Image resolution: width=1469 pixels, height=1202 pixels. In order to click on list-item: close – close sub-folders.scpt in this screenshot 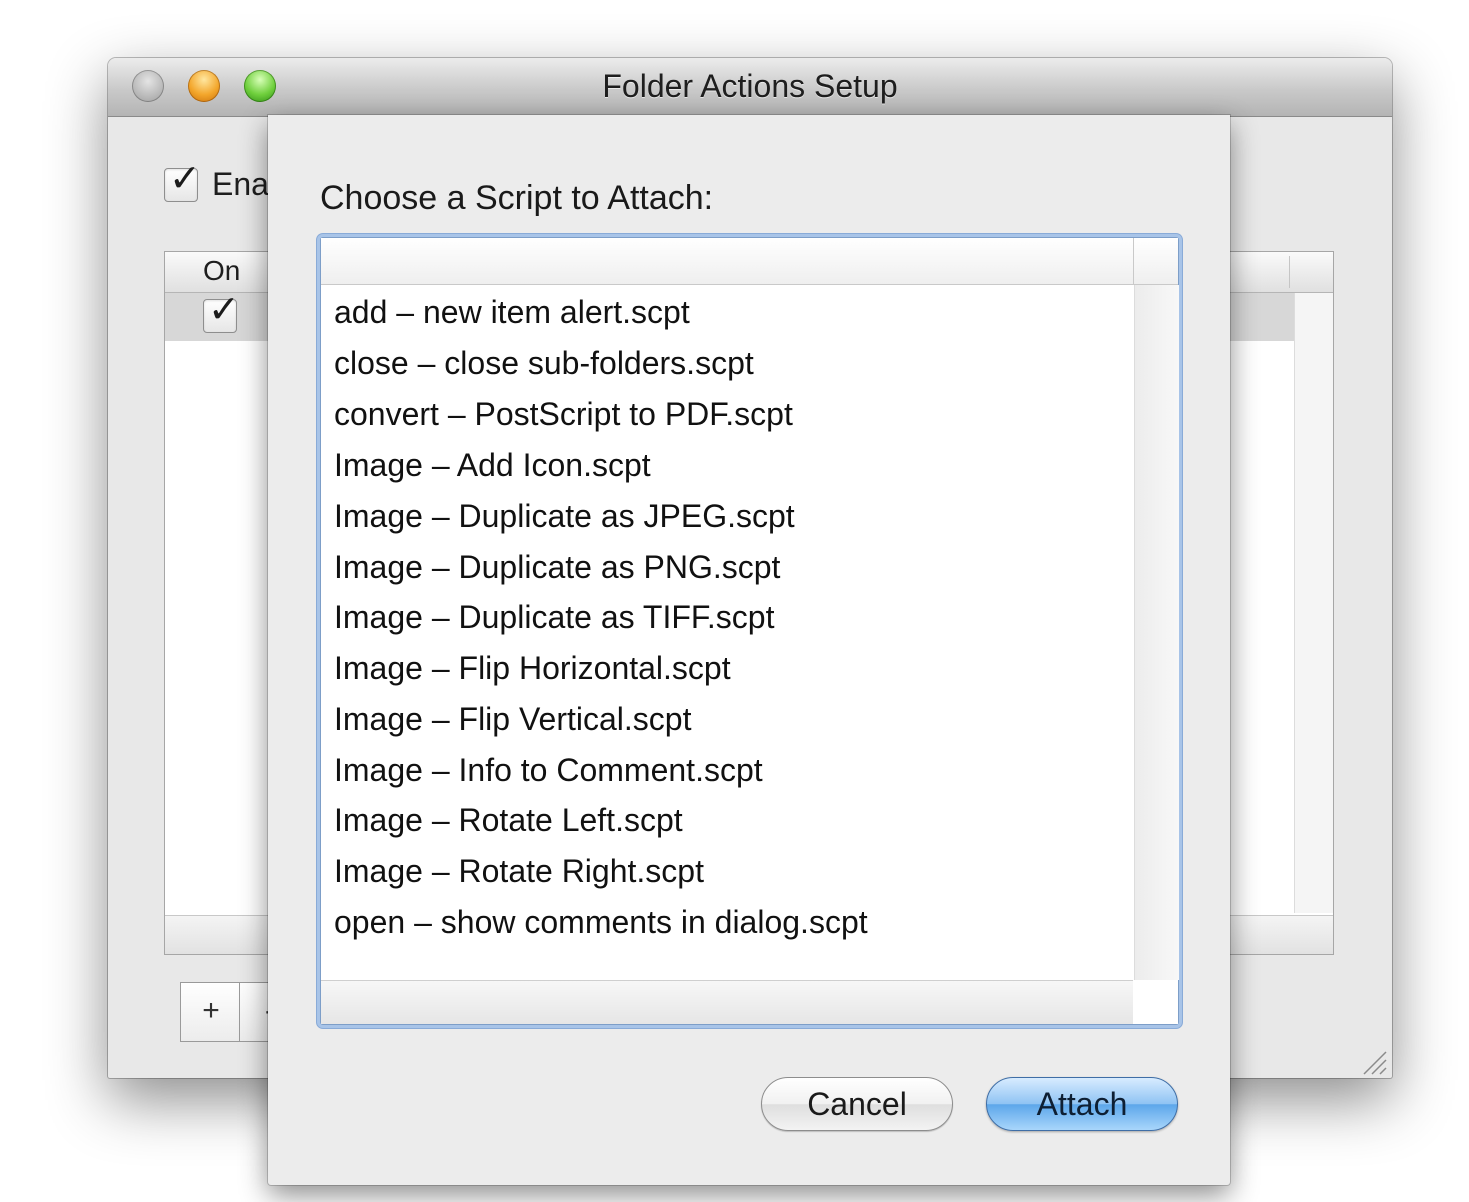, I will do `click(544, 363)`.